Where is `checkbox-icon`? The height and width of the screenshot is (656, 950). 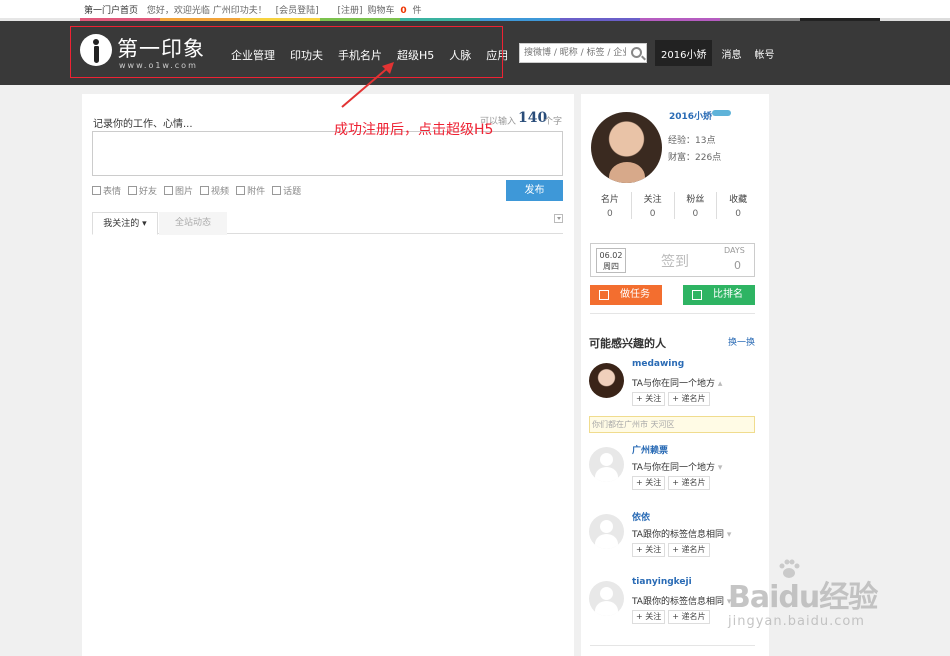 checkbox-icon is located at coordinates (604, 295).